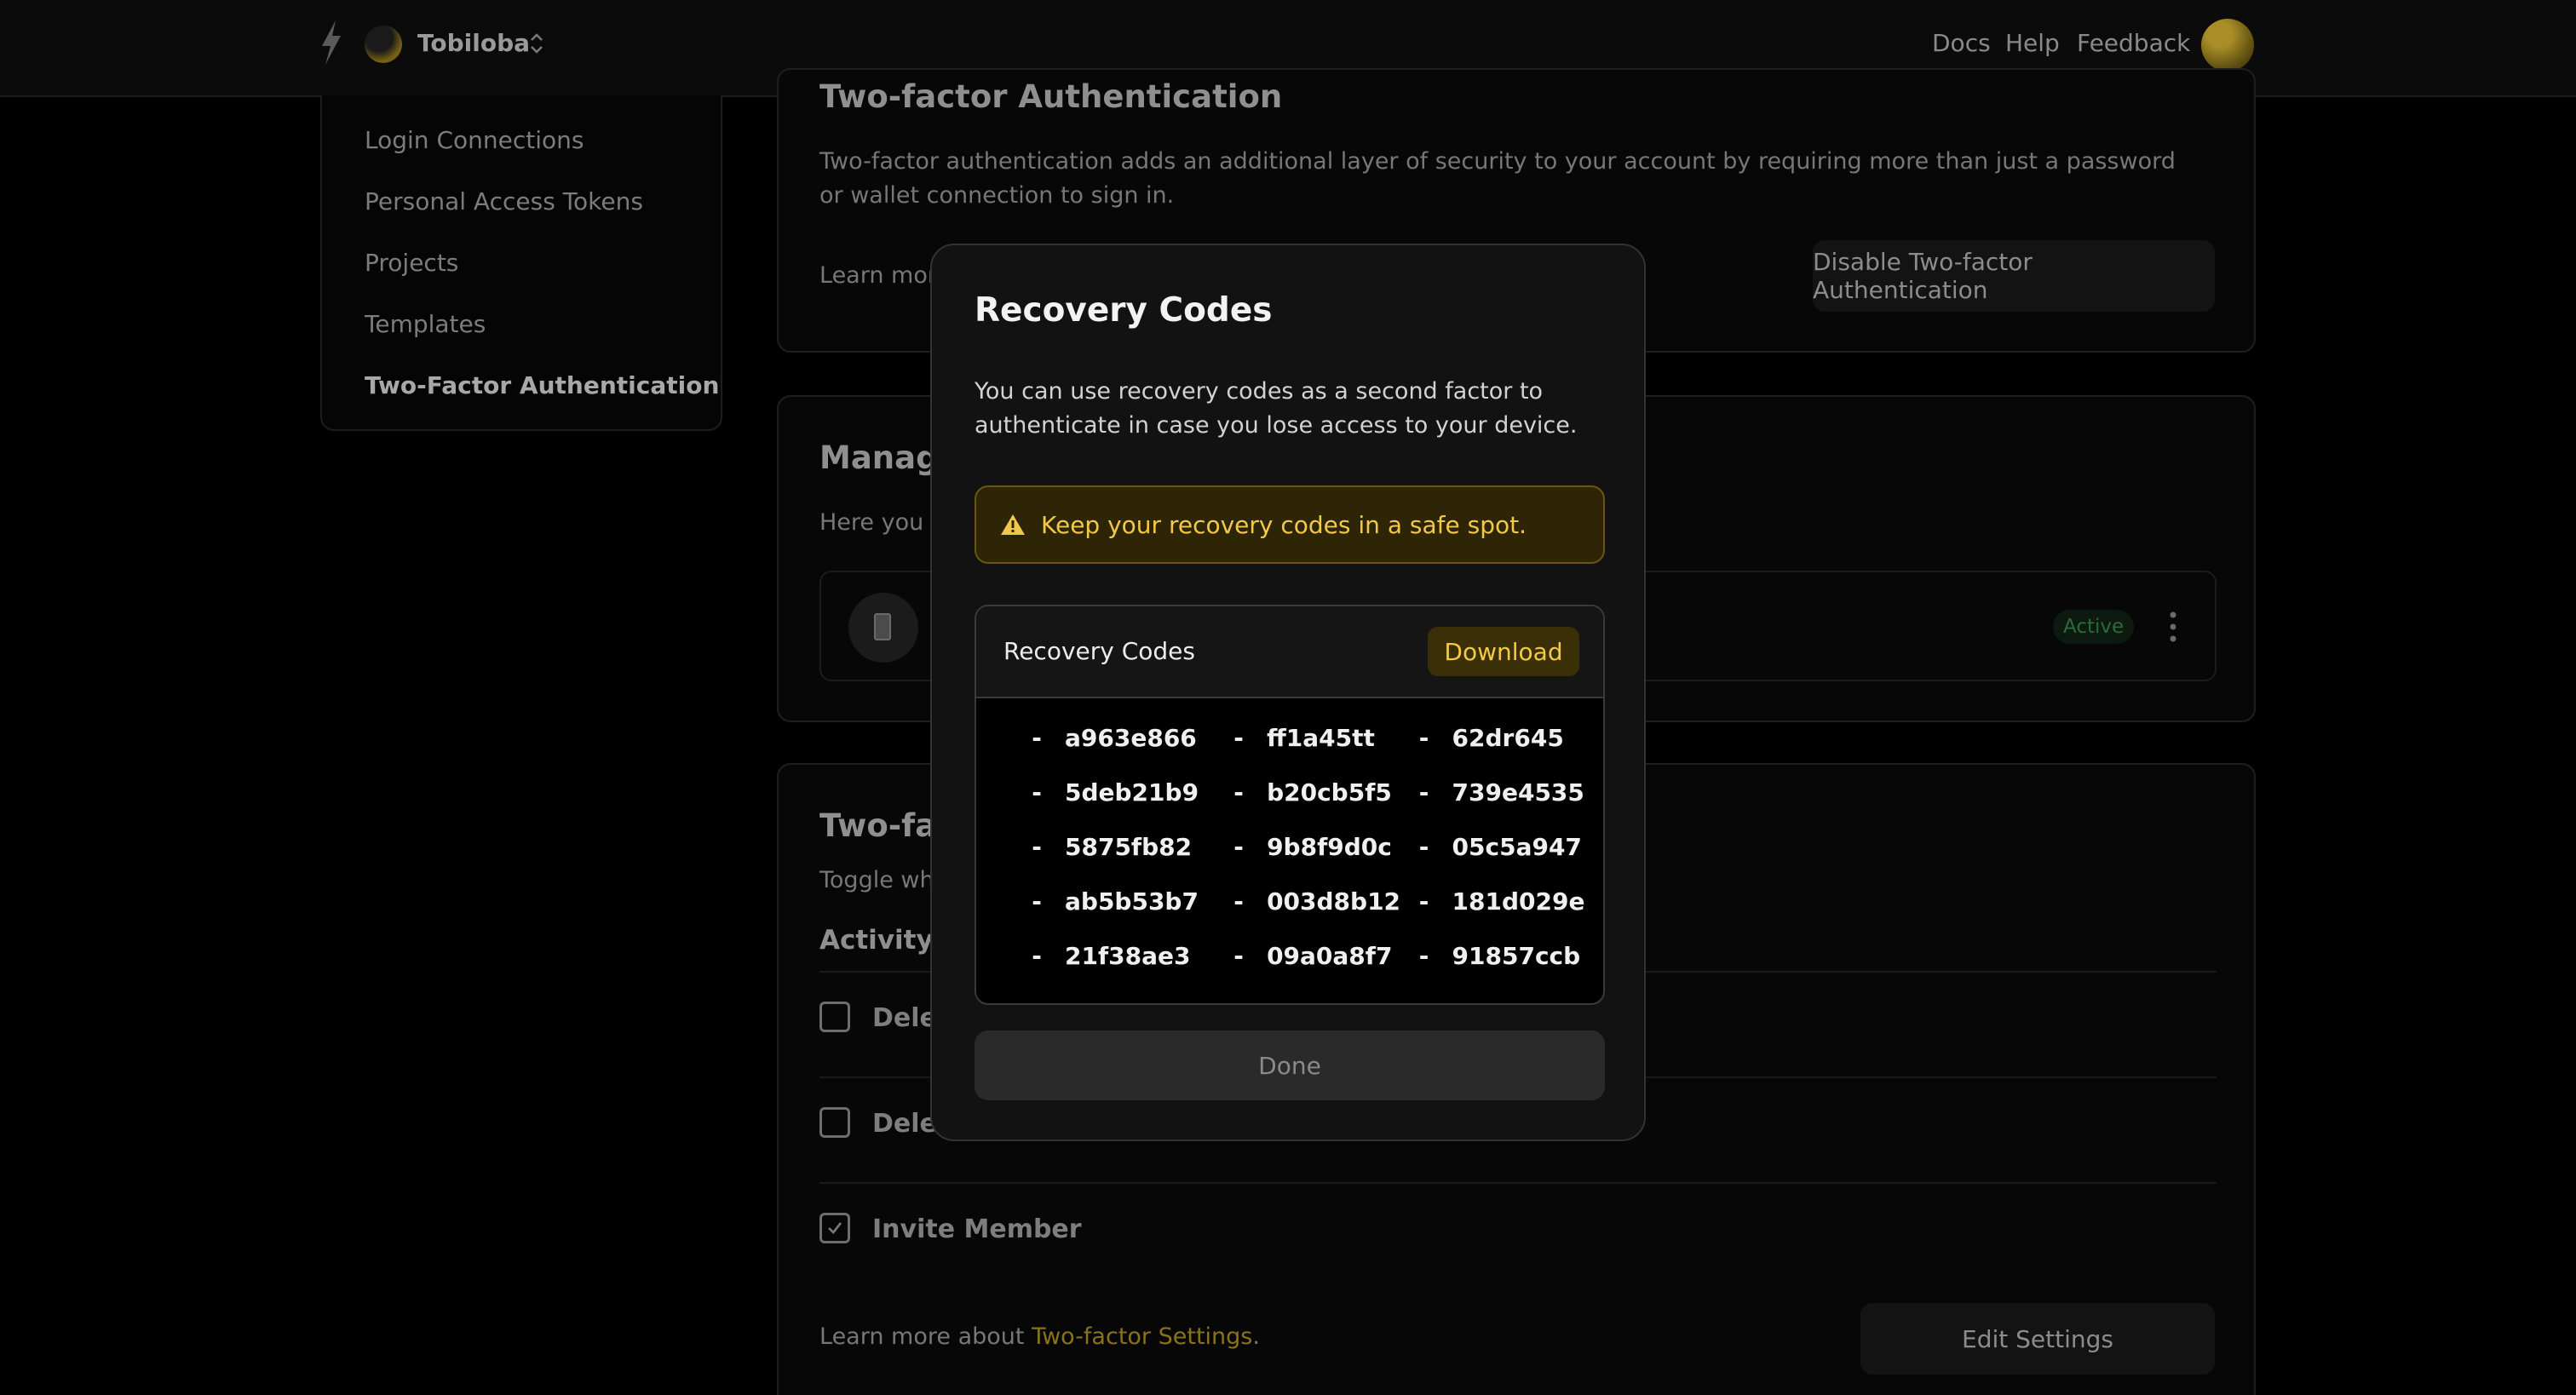 The image size is (2576, 1395). What do you see at coordinates (2038, 1339) in the screenshot?
I see `edit-settings-button: Edit Settings` at bounding box center [2038, 1339].